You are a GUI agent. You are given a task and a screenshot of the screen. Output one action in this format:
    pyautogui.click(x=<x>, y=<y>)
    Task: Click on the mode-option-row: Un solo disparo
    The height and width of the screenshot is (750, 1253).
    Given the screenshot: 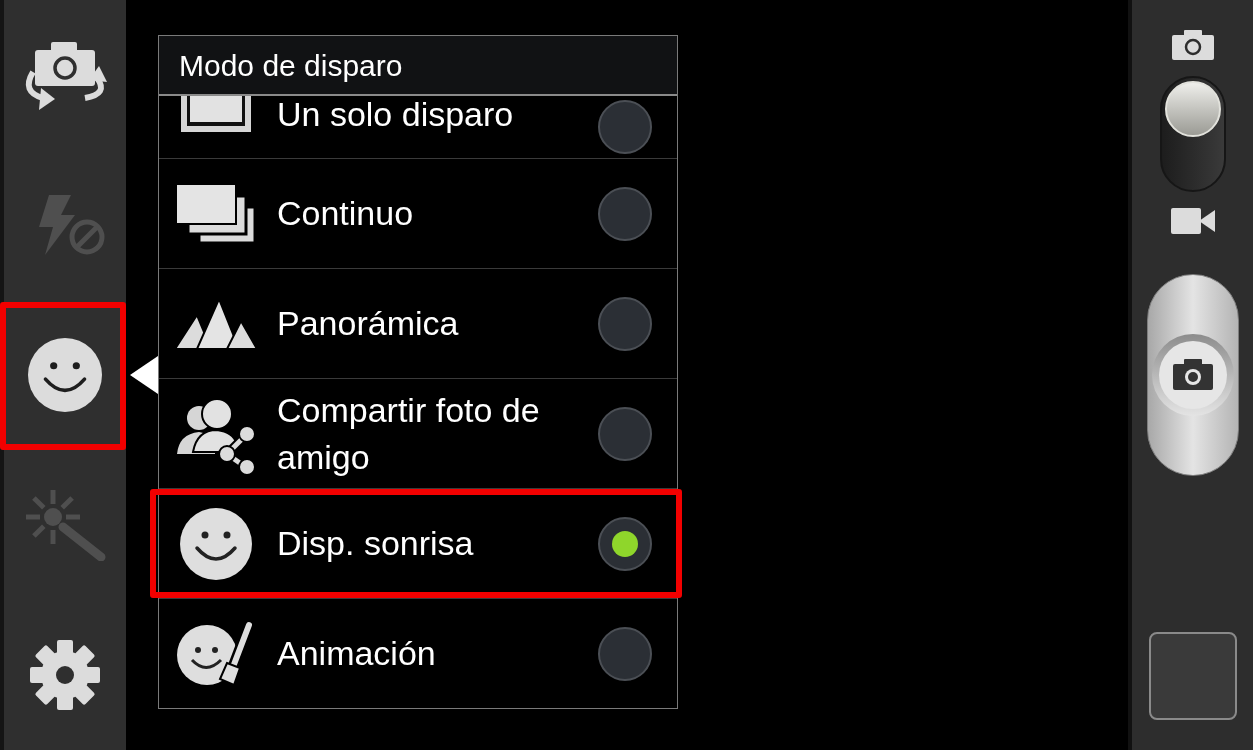 What is the action you would take?
    pyautogui.click(x=418, y=127)
    